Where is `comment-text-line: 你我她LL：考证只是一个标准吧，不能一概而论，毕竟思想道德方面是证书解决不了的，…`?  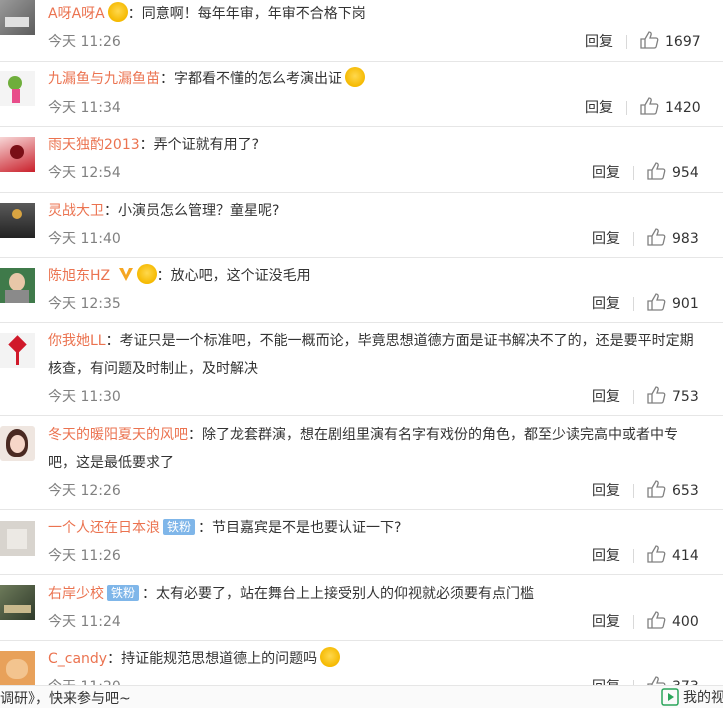
comment-text-line: 你我她LL：考证只是一个标准吧，不能一概而论，毕竟思想道德方面是证书解决不了的，… is located at coordinates (373, 355).